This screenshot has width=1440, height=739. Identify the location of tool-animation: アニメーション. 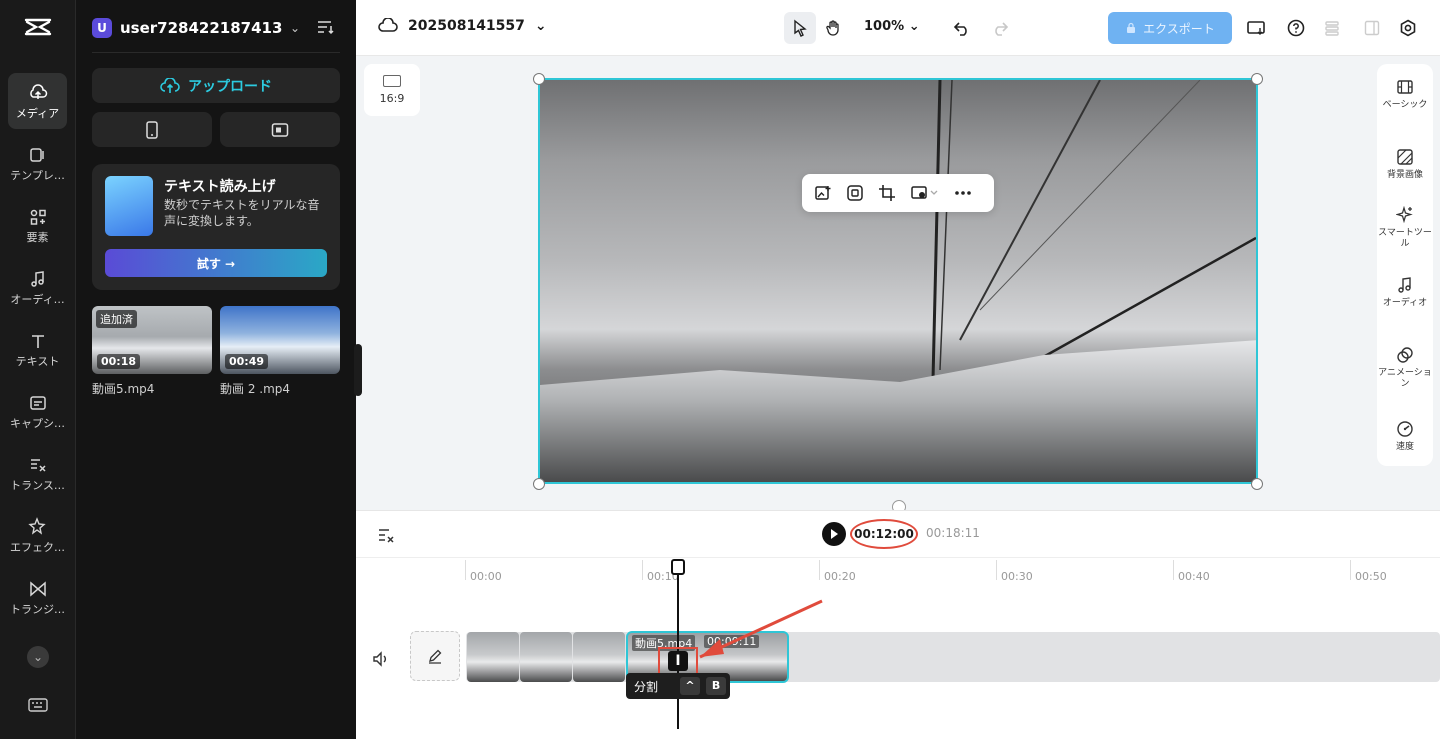
(1405, 368).